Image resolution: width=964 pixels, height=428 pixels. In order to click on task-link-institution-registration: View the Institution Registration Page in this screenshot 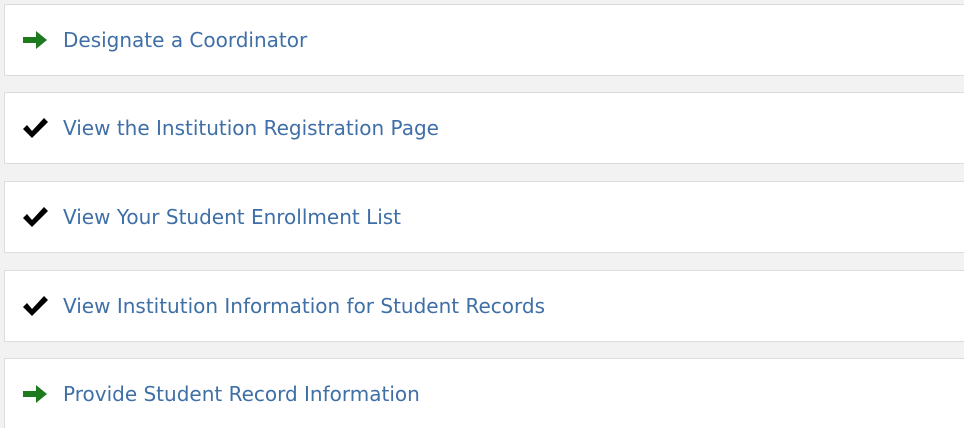, I will do `click(251, 128)`.